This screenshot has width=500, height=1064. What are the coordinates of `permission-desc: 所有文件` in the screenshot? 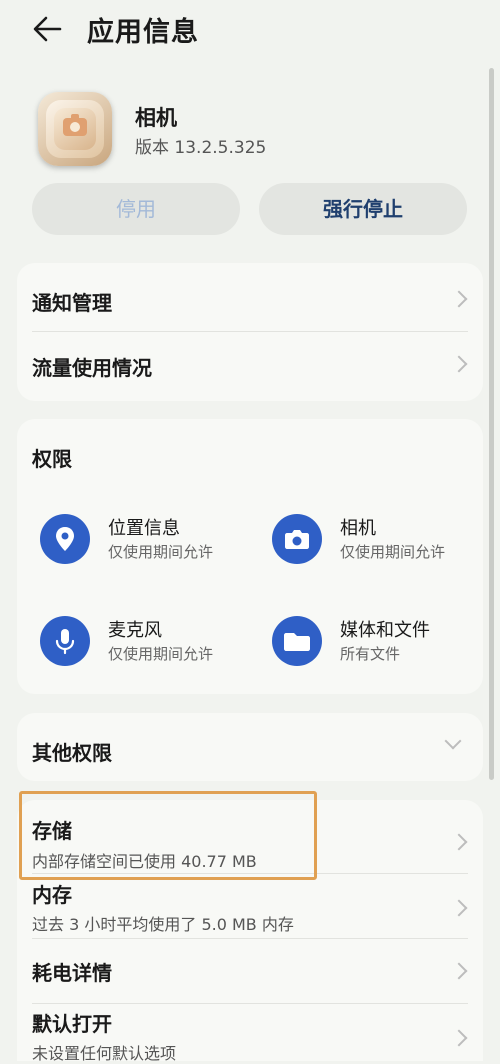 It's located at (370, 654).